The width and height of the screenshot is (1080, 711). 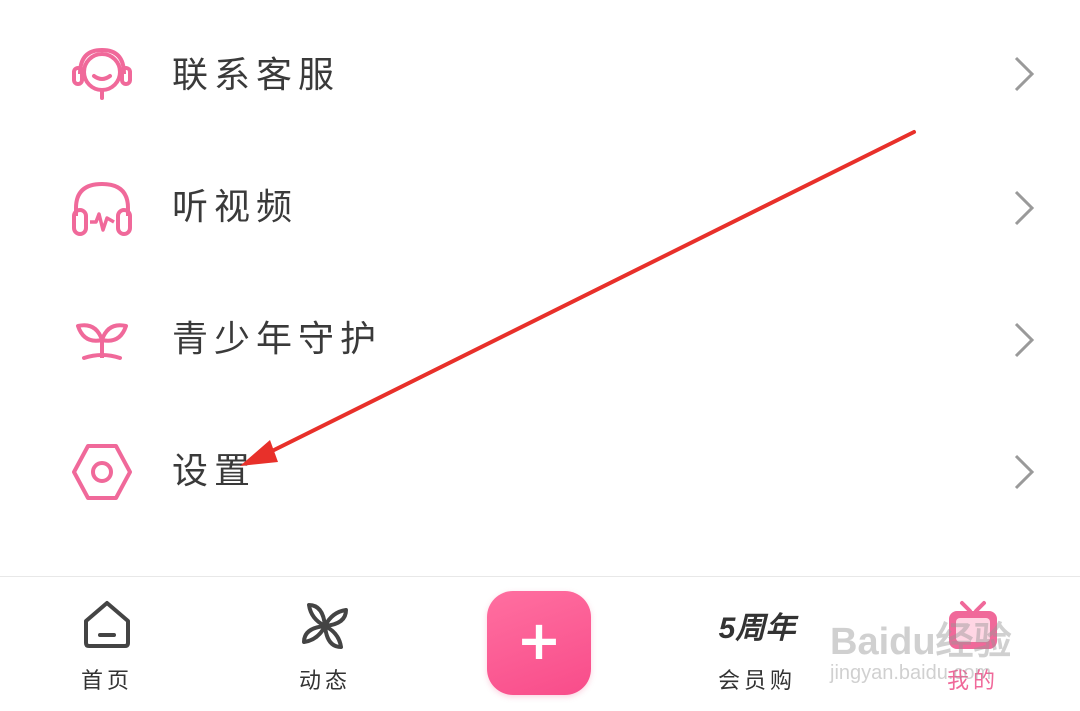 What do you see at coordinates (106, 681) in the screenshot?
I see `tab-label: 首页` at bounding box center [106, 681].